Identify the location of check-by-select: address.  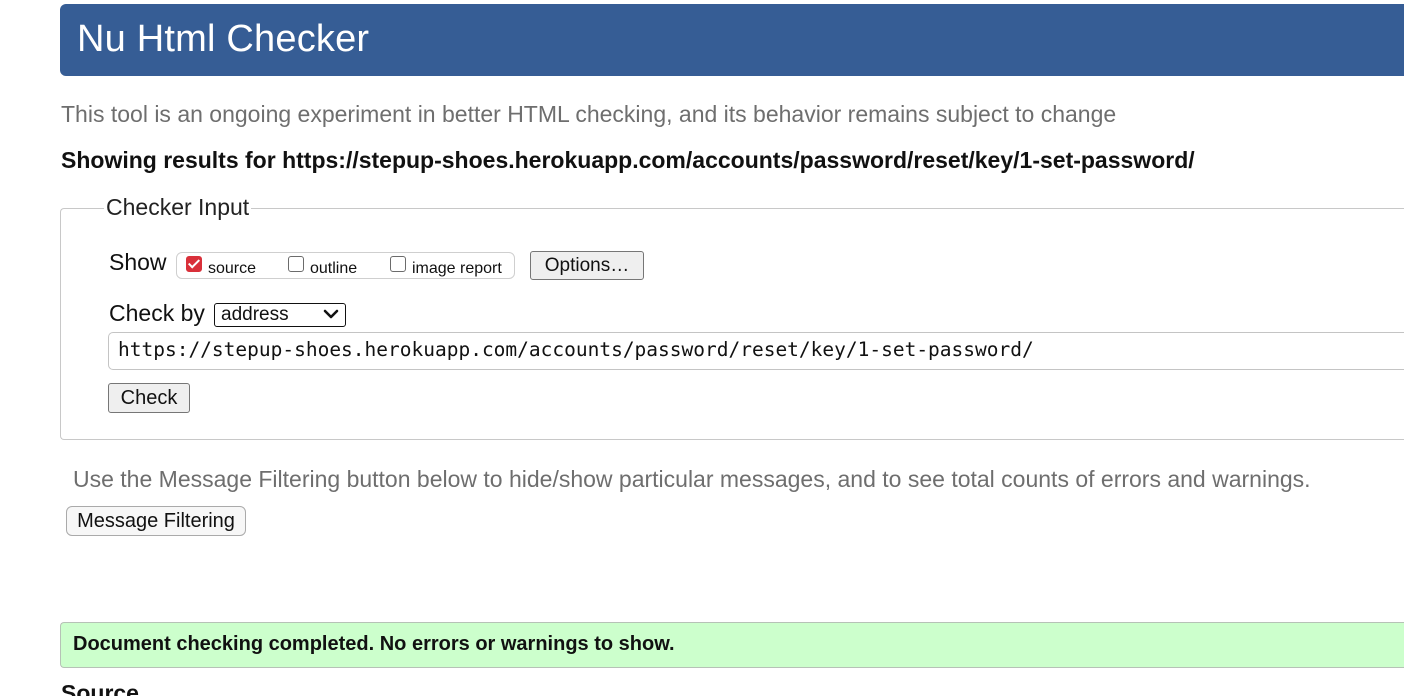
(280, 315).